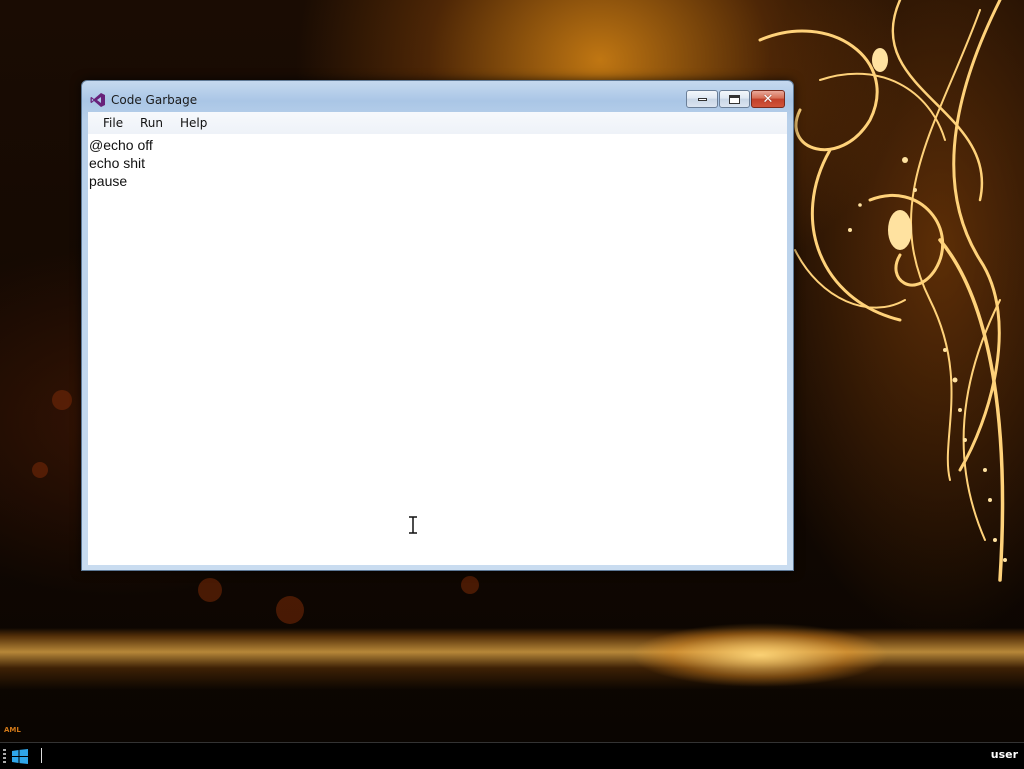  Describe the element at coordinates (413, 525) in the screenshot. I see `text-cursor-icon` at that location.